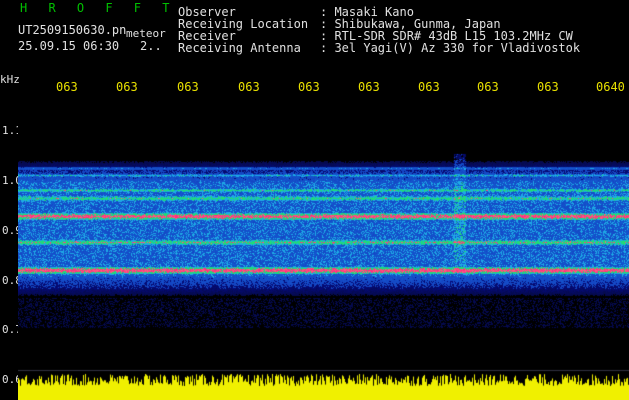 The width and height of the screenshot is (629, 400). Describe the element at coordinates (69, 46) in the screenshot. I see `date-time: 25.09.15 06:30` at that location.